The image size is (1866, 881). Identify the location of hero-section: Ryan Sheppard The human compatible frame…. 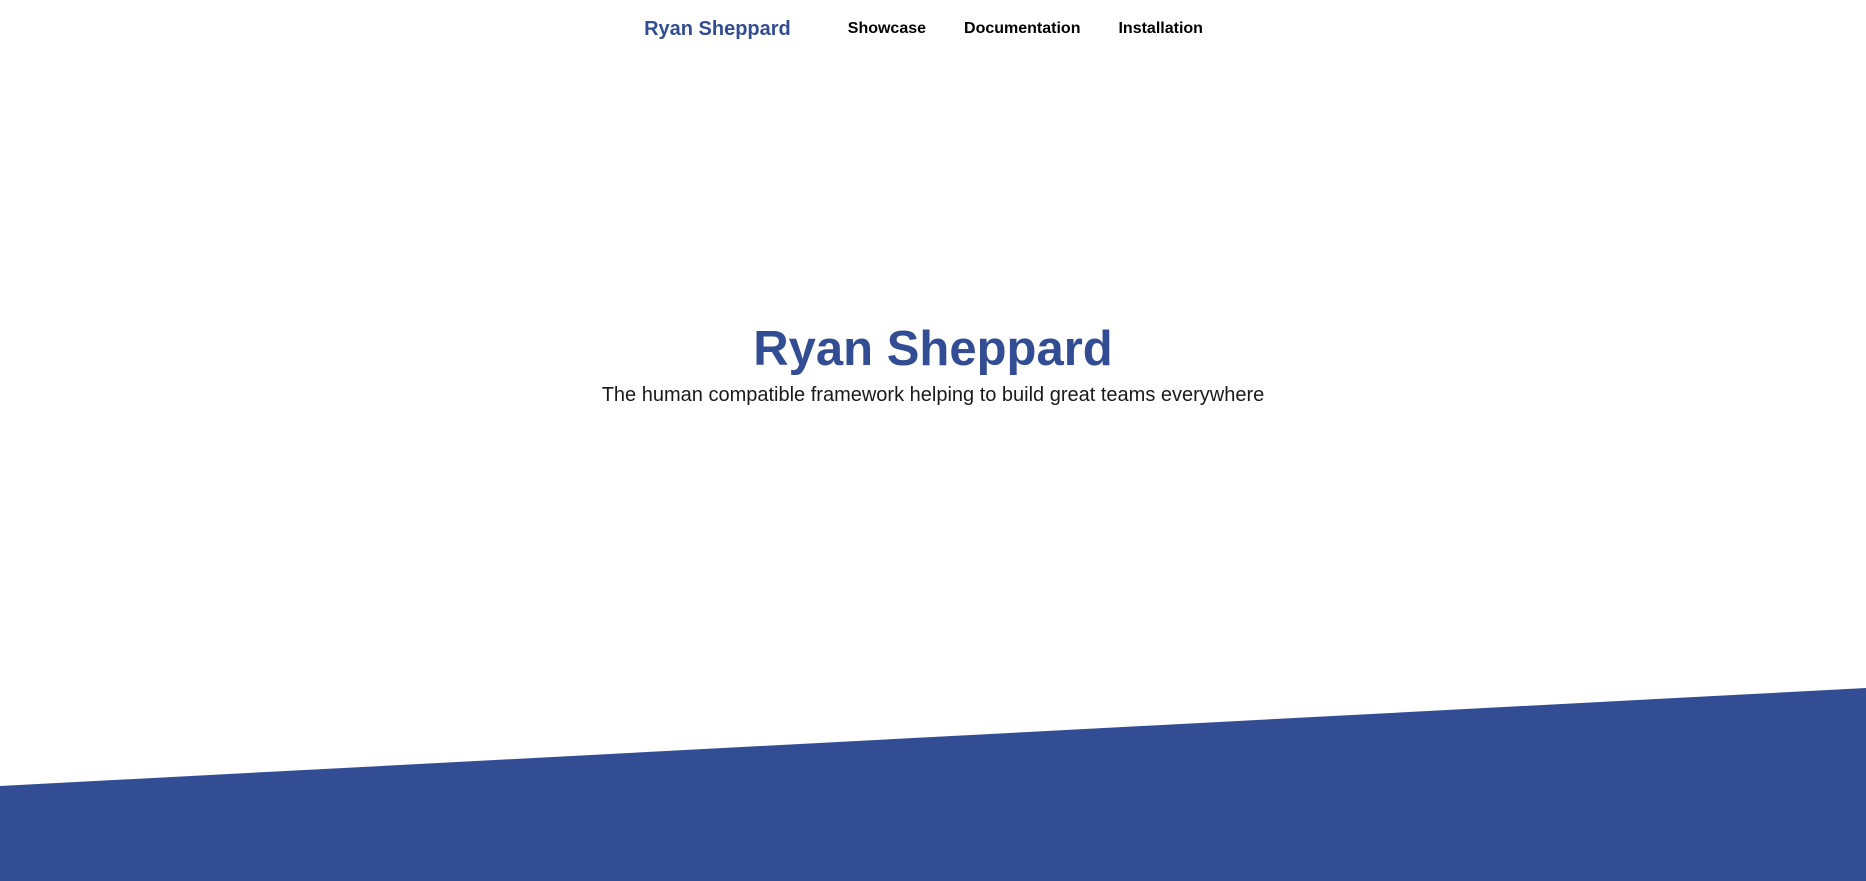
(933, 363).